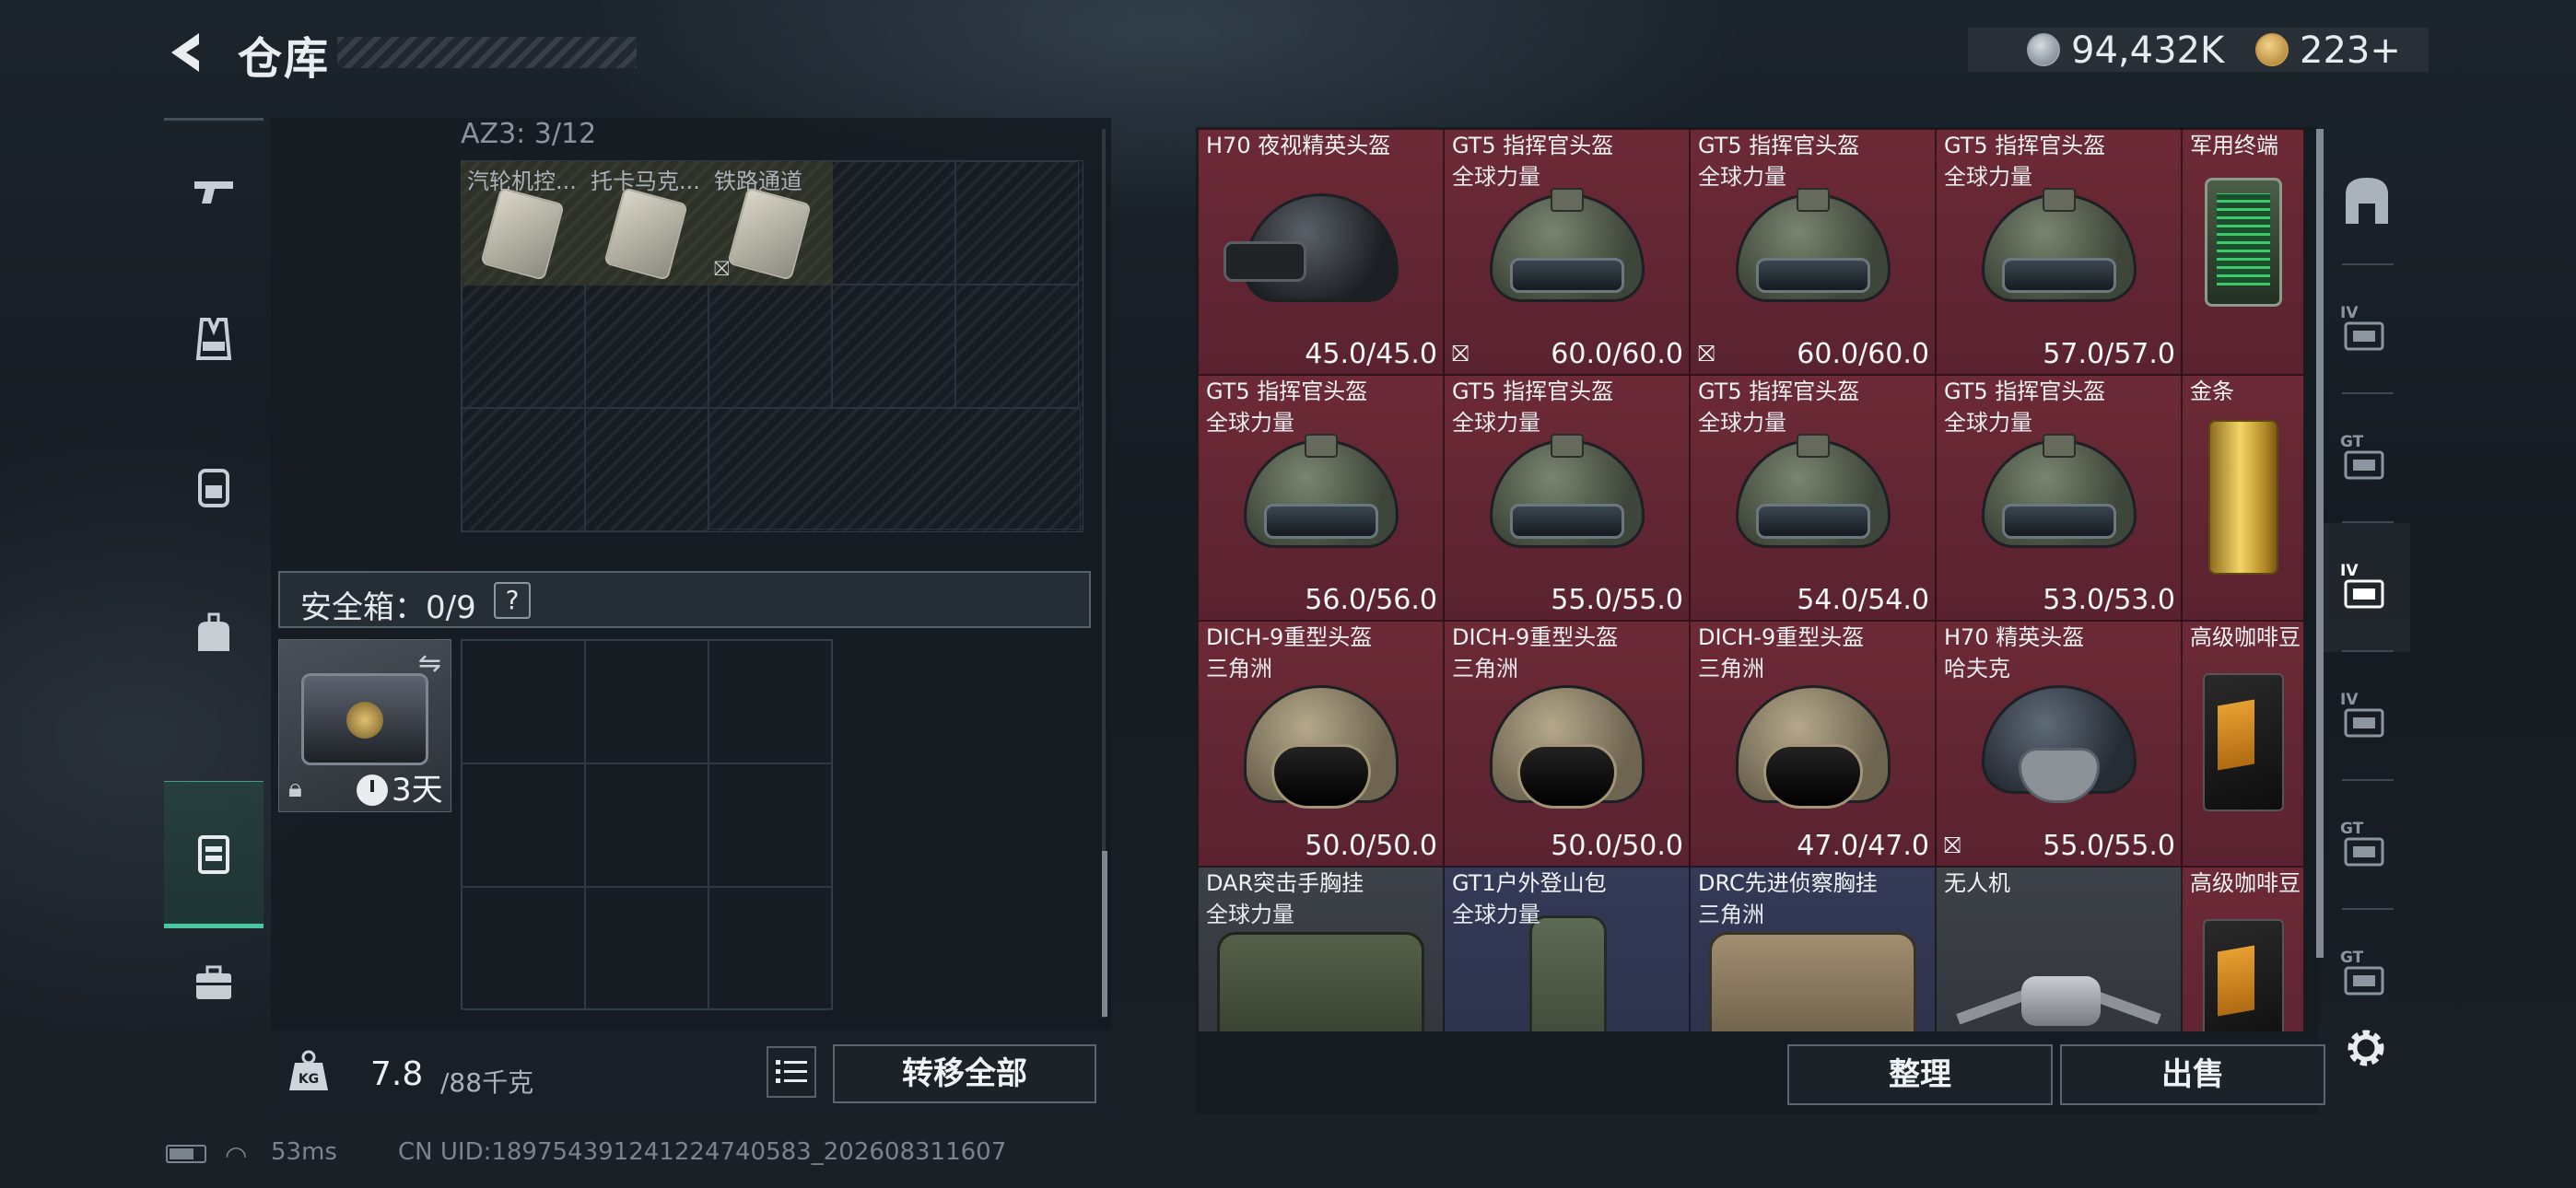 Image resolution: width=2576 pixels, height=1188 pixels. Describe the element at coordinates (1813, 744) in the screenshot. I see `item-cell: DICH-9重型头盔 三角洲 47.0/47.0` at that location.